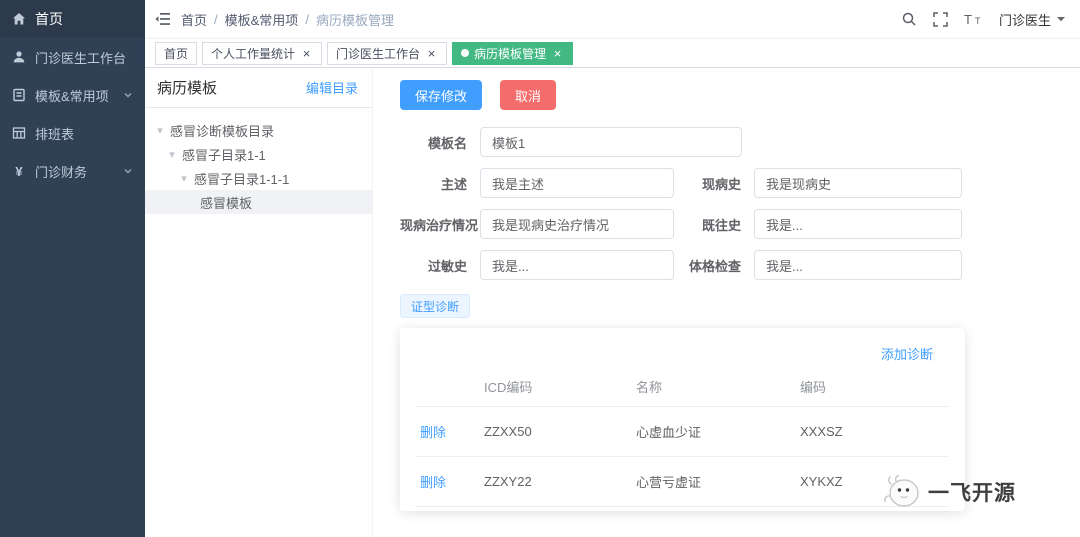 The height and width of the screenshot is (537, 1080). I want to click on cell-icd: ZZXY22, so click(556, 481).